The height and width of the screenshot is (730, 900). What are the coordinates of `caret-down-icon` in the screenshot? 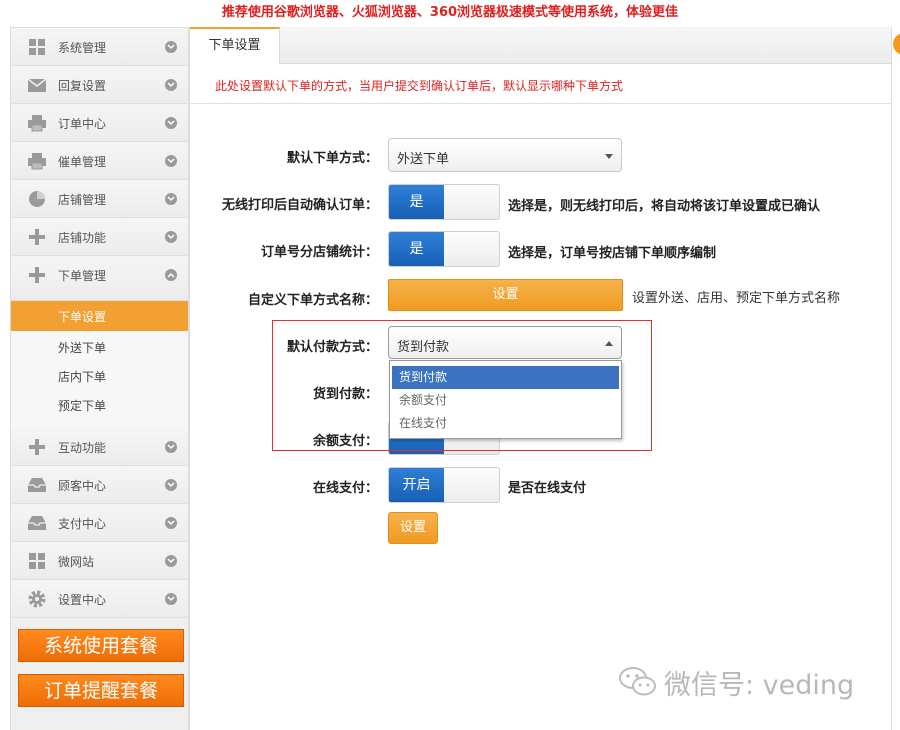 It's located at (609, 156).